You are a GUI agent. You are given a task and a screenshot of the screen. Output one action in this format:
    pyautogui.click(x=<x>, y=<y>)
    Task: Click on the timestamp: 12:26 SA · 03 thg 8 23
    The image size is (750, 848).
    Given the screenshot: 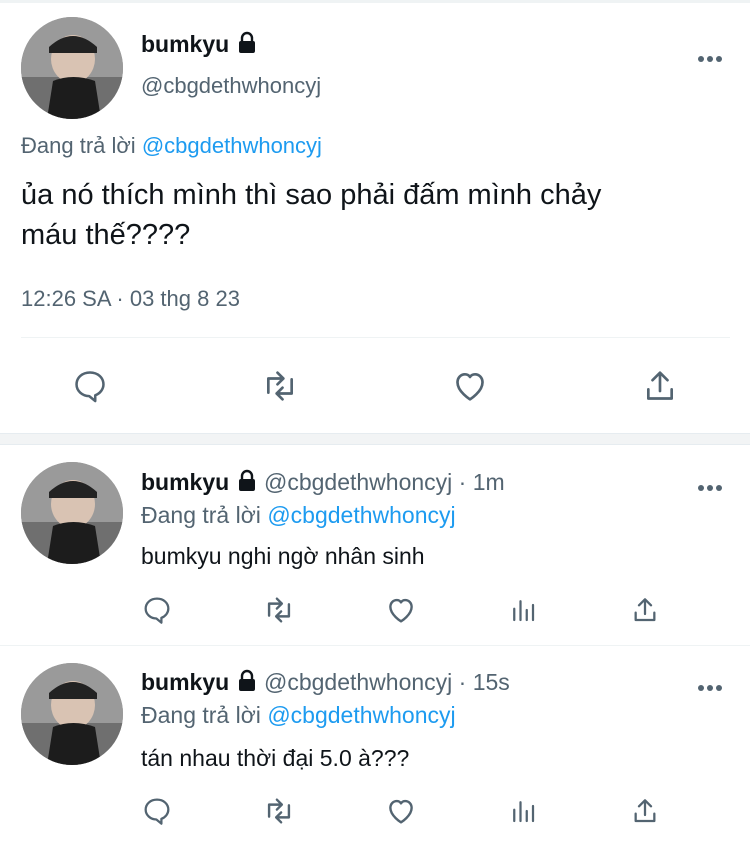 What is the action you would take?
    pyautogui.click(x=130, y=299)
    